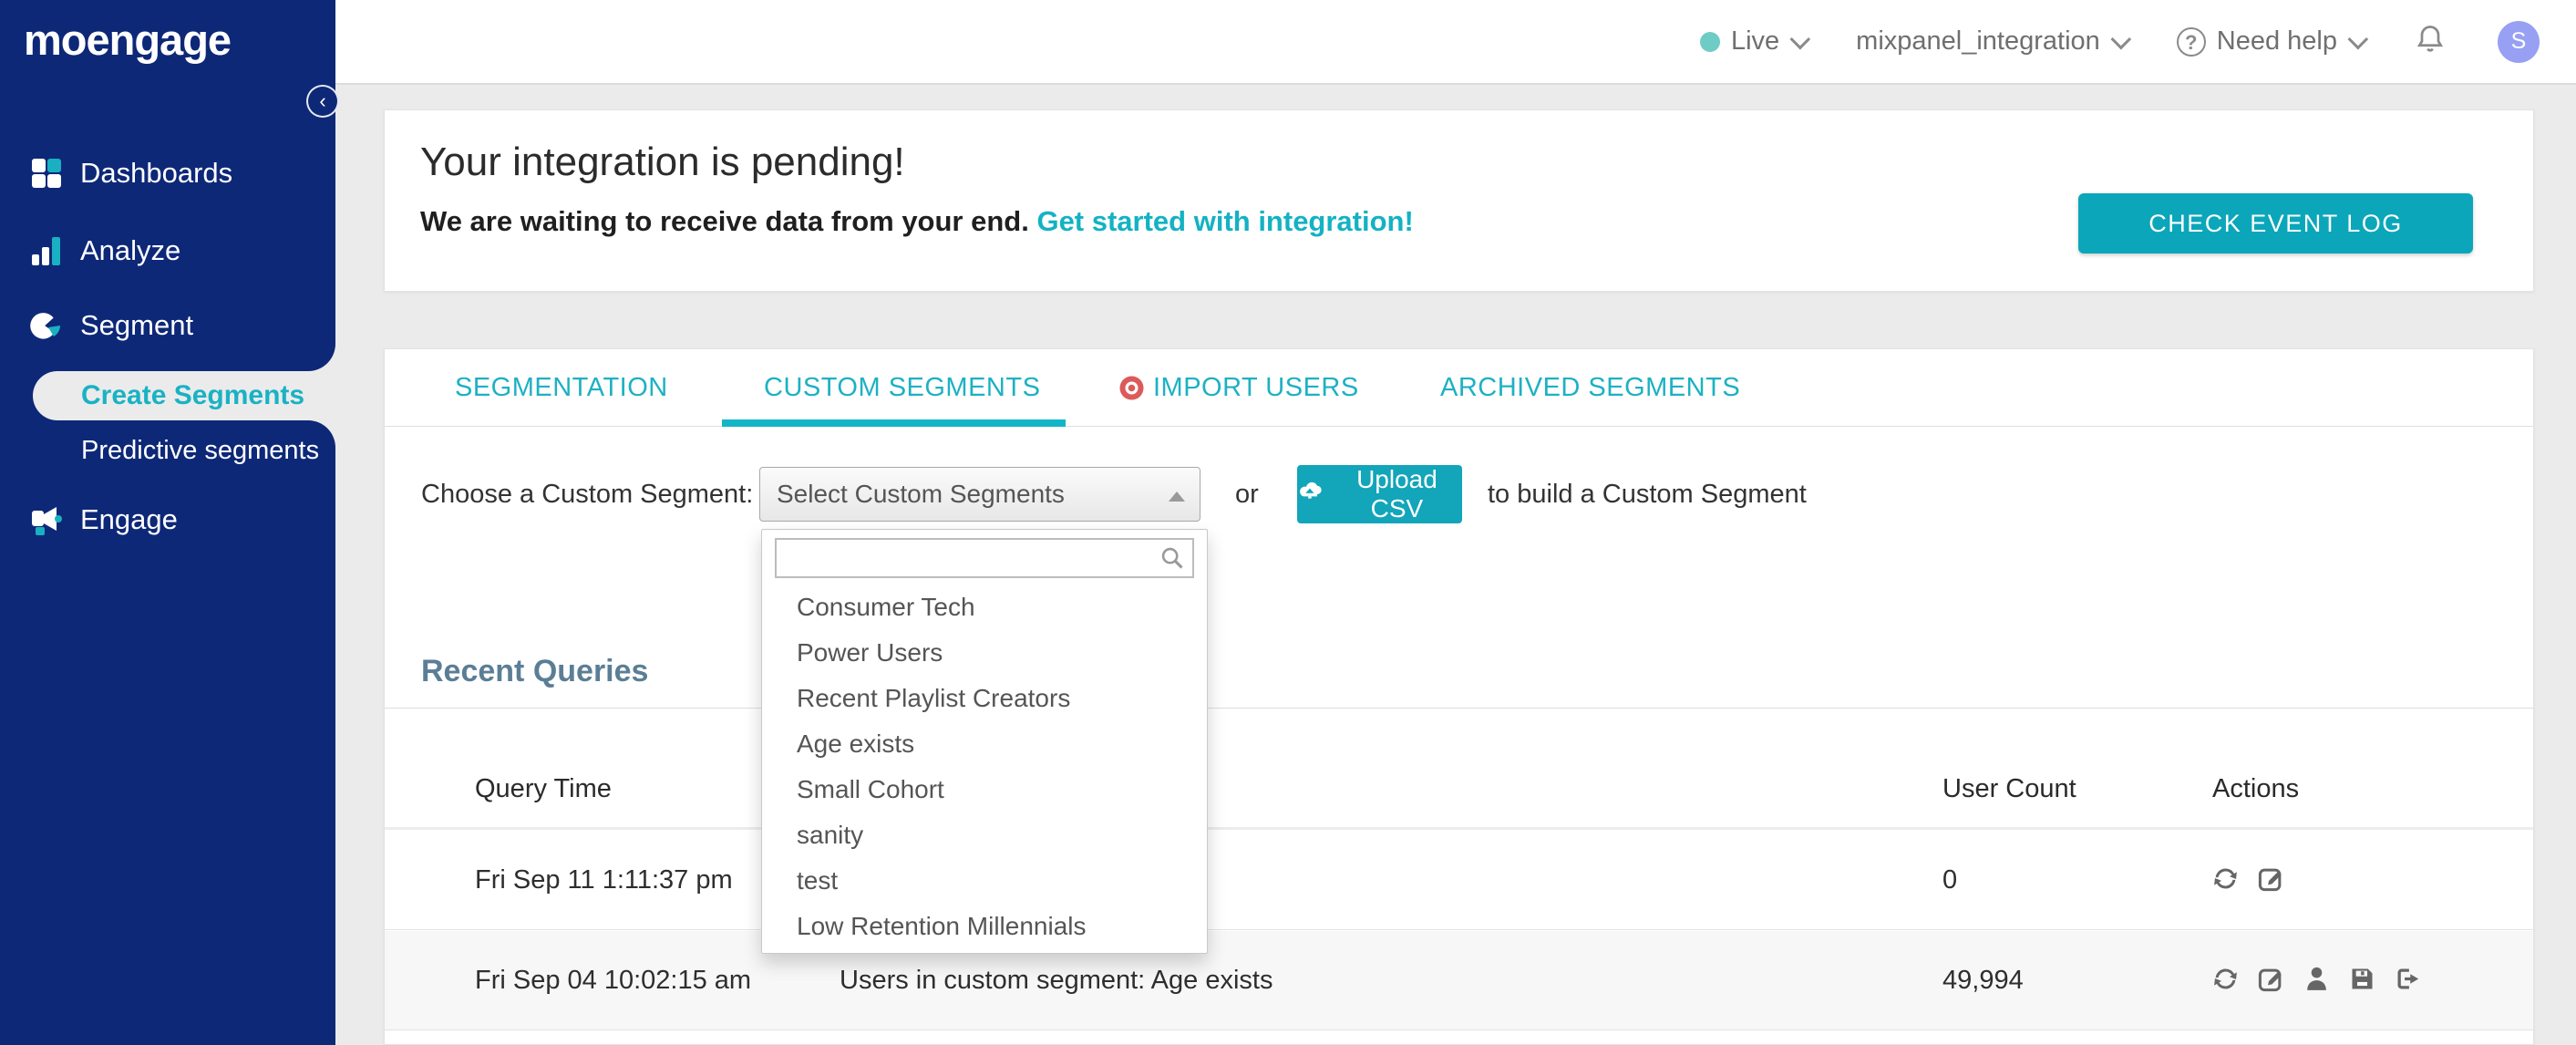 The image size is (2576, 1045). What do you see at coordinates (543, 788) in the screenshot?
I see `column-header-query-time: Query Time` at bounding box center [543, 788].